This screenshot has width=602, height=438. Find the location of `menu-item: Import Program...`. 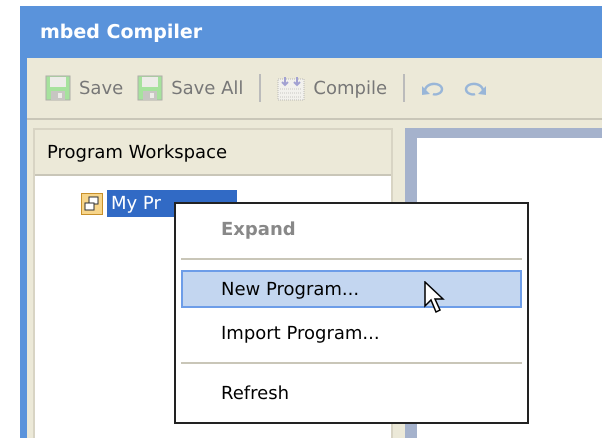

menu-item: Import Program... is located at coordinates (351, 333).